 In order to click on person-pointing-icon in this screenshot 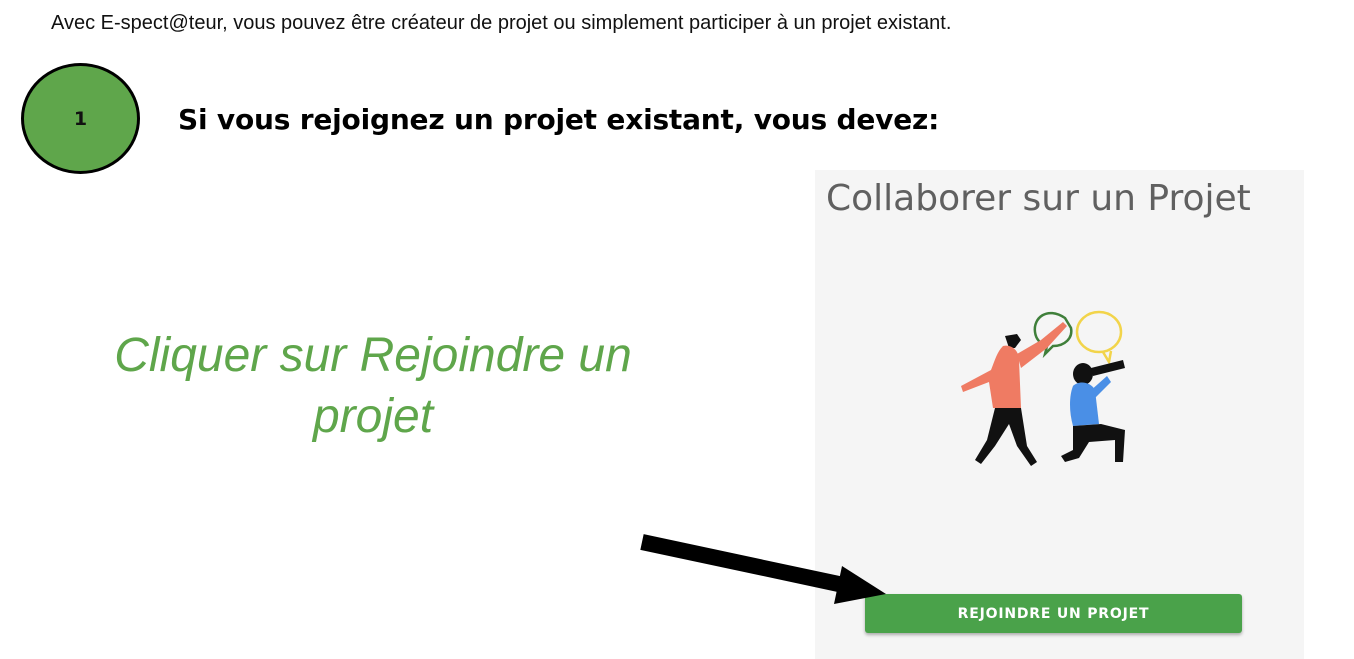, I will do `click(1014, 394)`.